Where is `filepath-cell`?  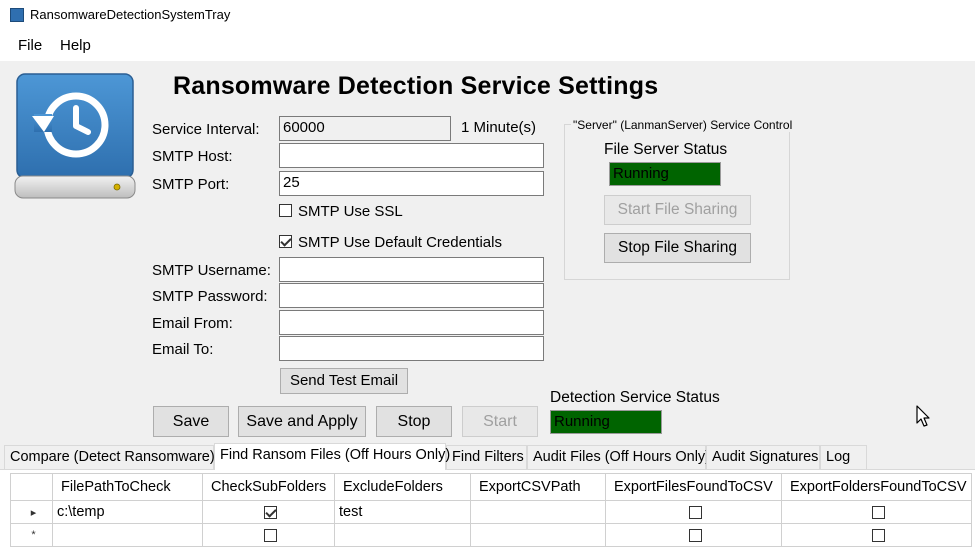 filepath-cell is located at coordinates (127, 535).